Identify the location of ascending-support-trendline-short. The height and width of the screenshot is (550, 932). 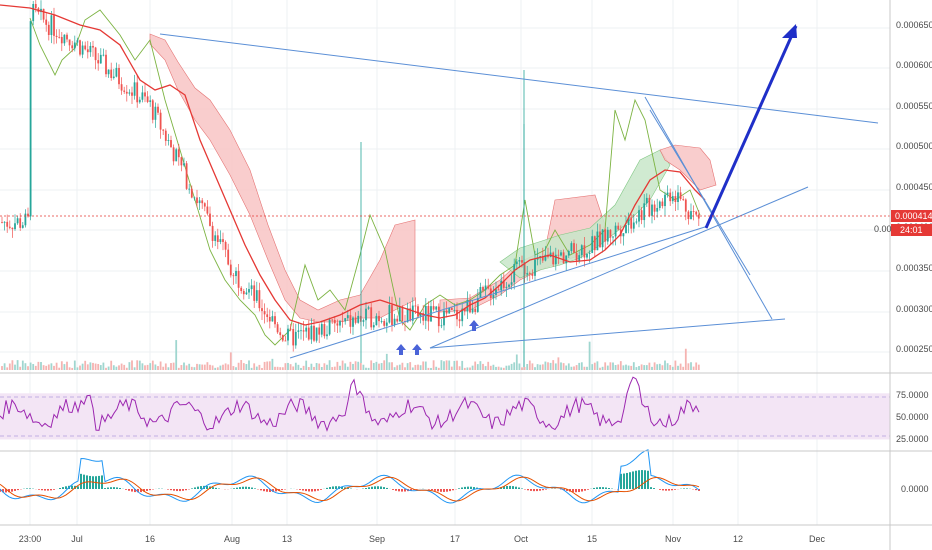
(499, 292).